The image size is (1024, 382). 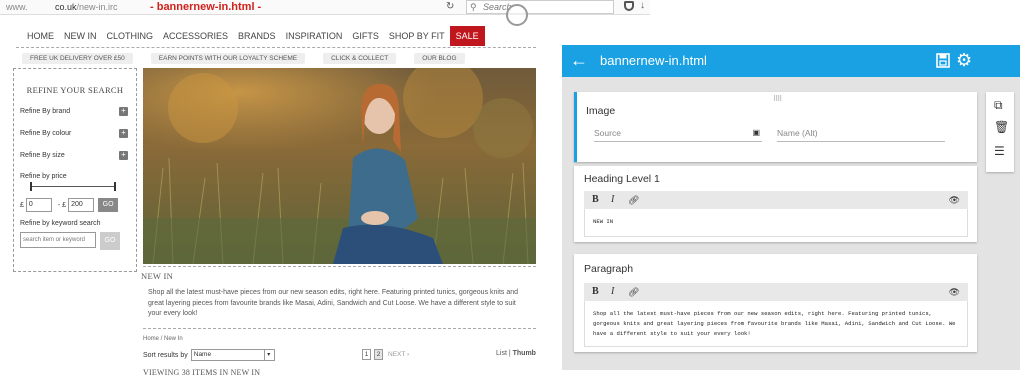 What do you see at coordinates (366, 354) in the screenshot?
I see `page-1: 1` at bounding box center [366, 354].